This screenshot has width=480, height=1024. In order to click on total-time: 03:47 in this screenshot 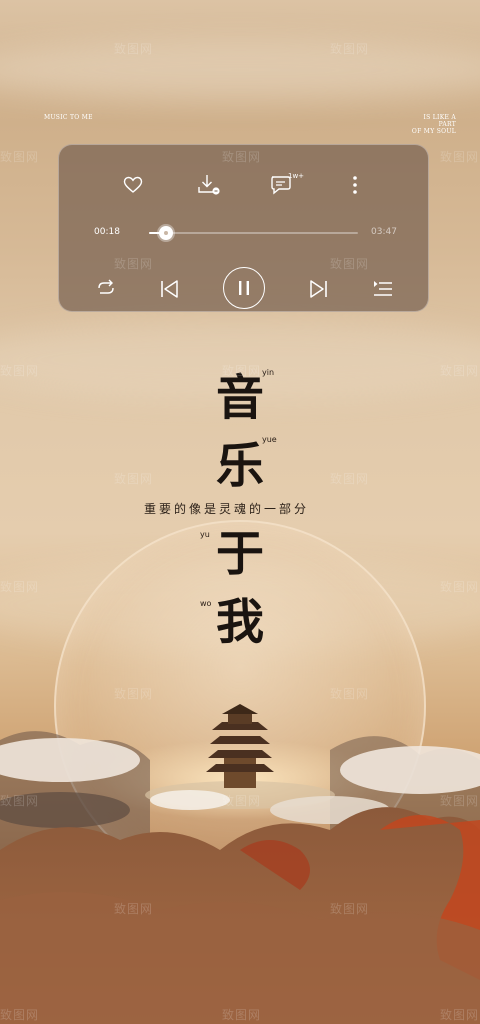, I will do `click(384, 232)`.